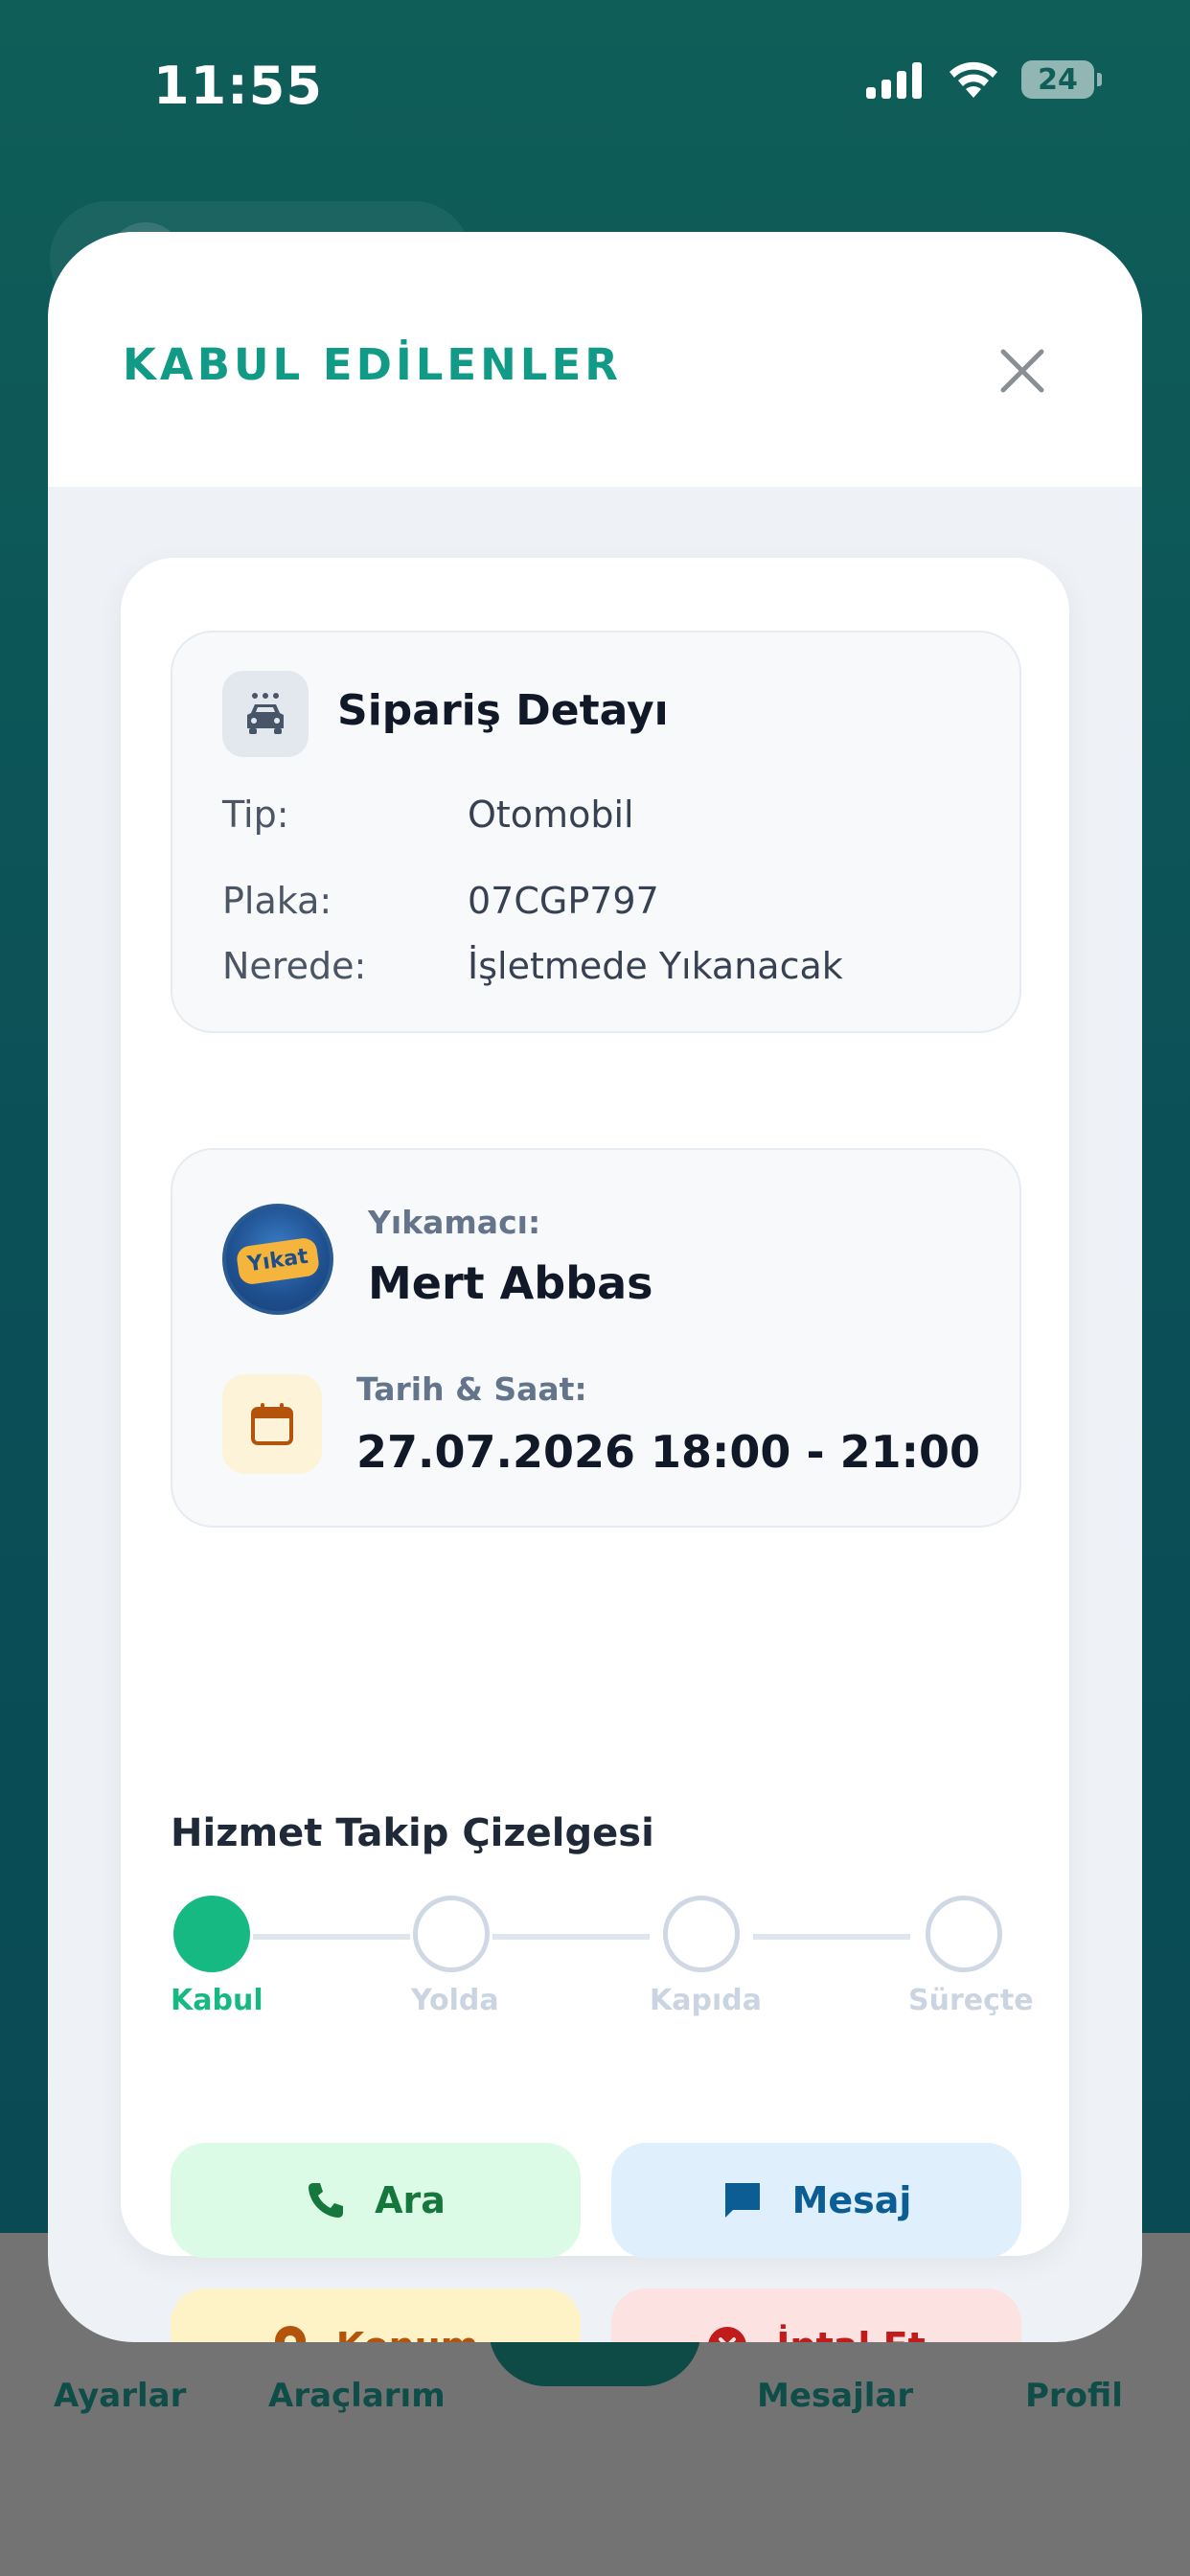 This screenshot has height=2576, width=1190. Describe the element at coordinates (413, 1833) in the screenshot. I see `tracking-title: Hizmet Takip Çizelgesi` at that location.